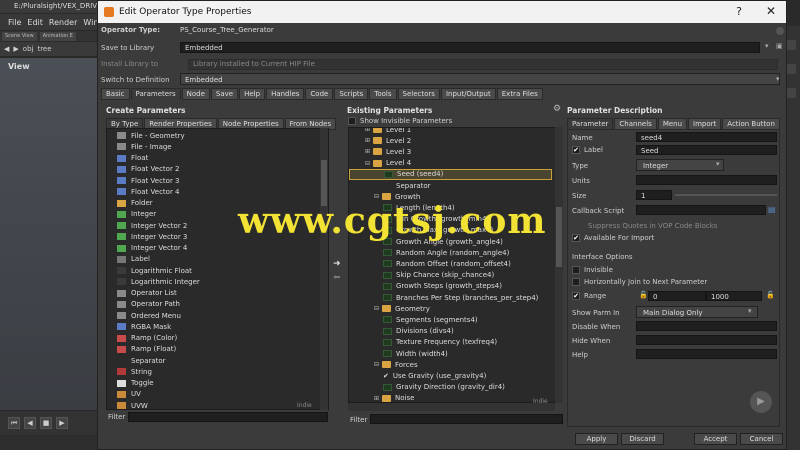 The width and height of the screenshot is (800, 450). Describe the element at coordinates (450, 286) in the screenshot. I see `existing-param-item: Growth Steps (growth_steps4)` at that location.